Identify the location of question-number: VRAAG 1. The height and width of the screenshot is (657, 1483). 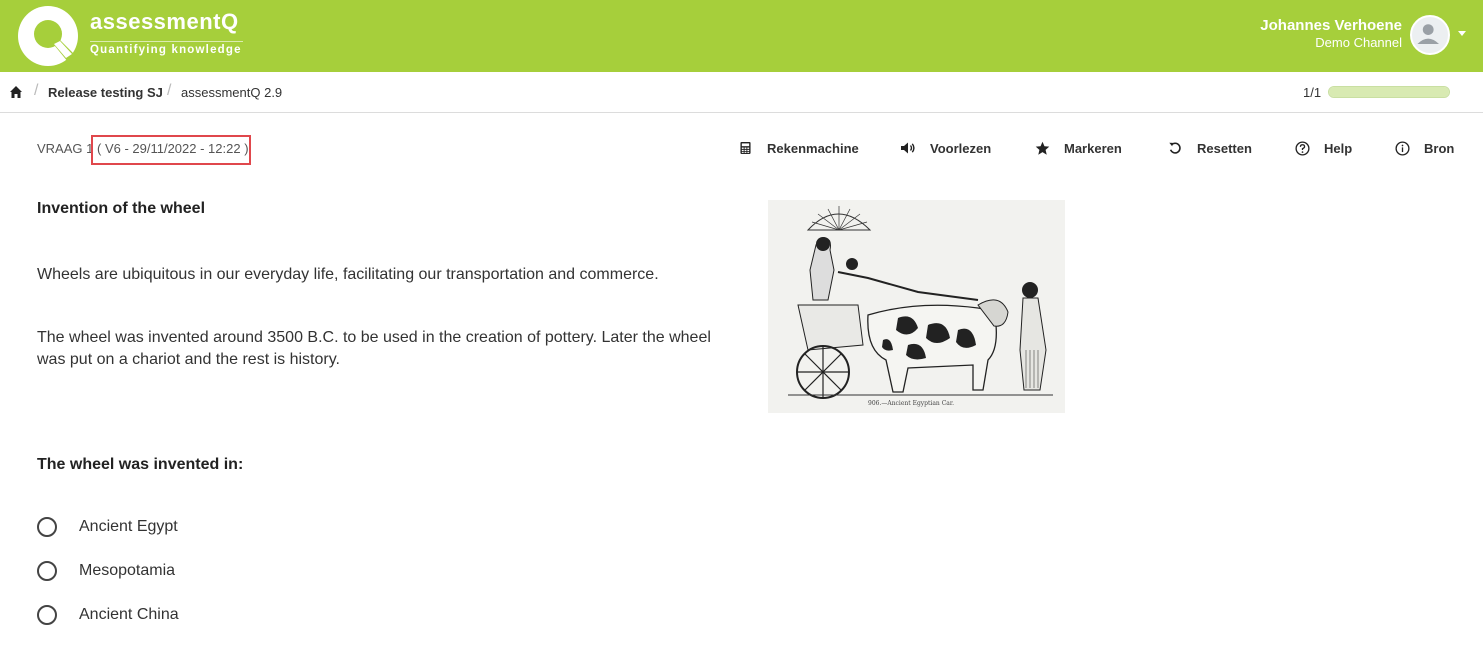
(65, 148).